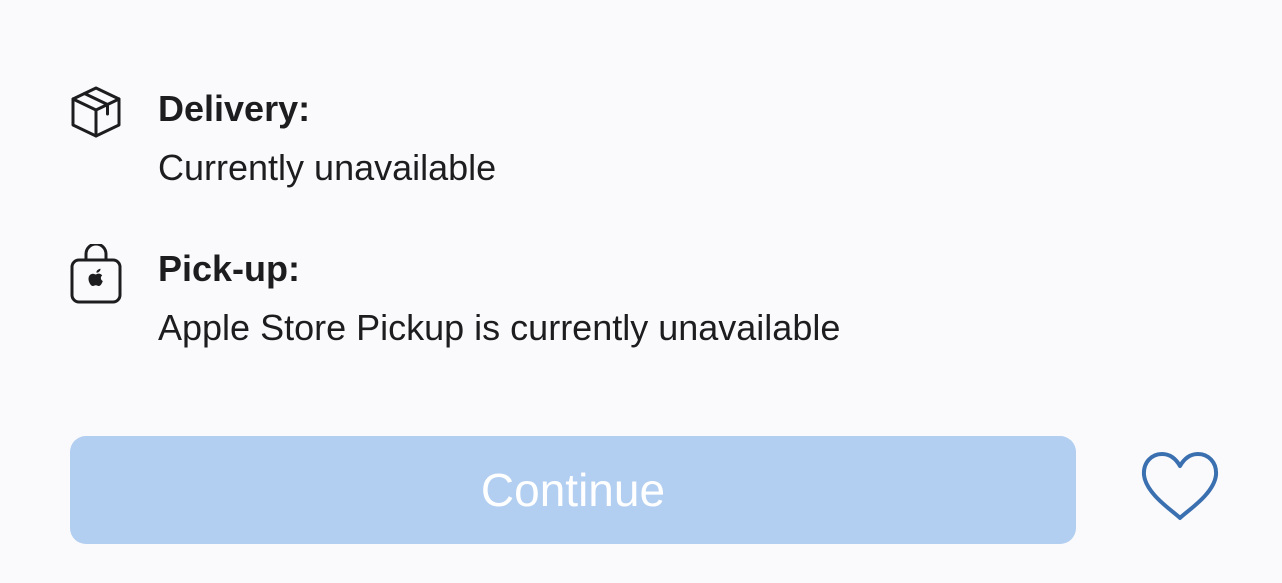 The width and height of the screenshot is (1282, 583). What do you see at coordinates (573, 490) in the screenshot?
I see `continue-button: Continue` at bounding box center [573, 490].